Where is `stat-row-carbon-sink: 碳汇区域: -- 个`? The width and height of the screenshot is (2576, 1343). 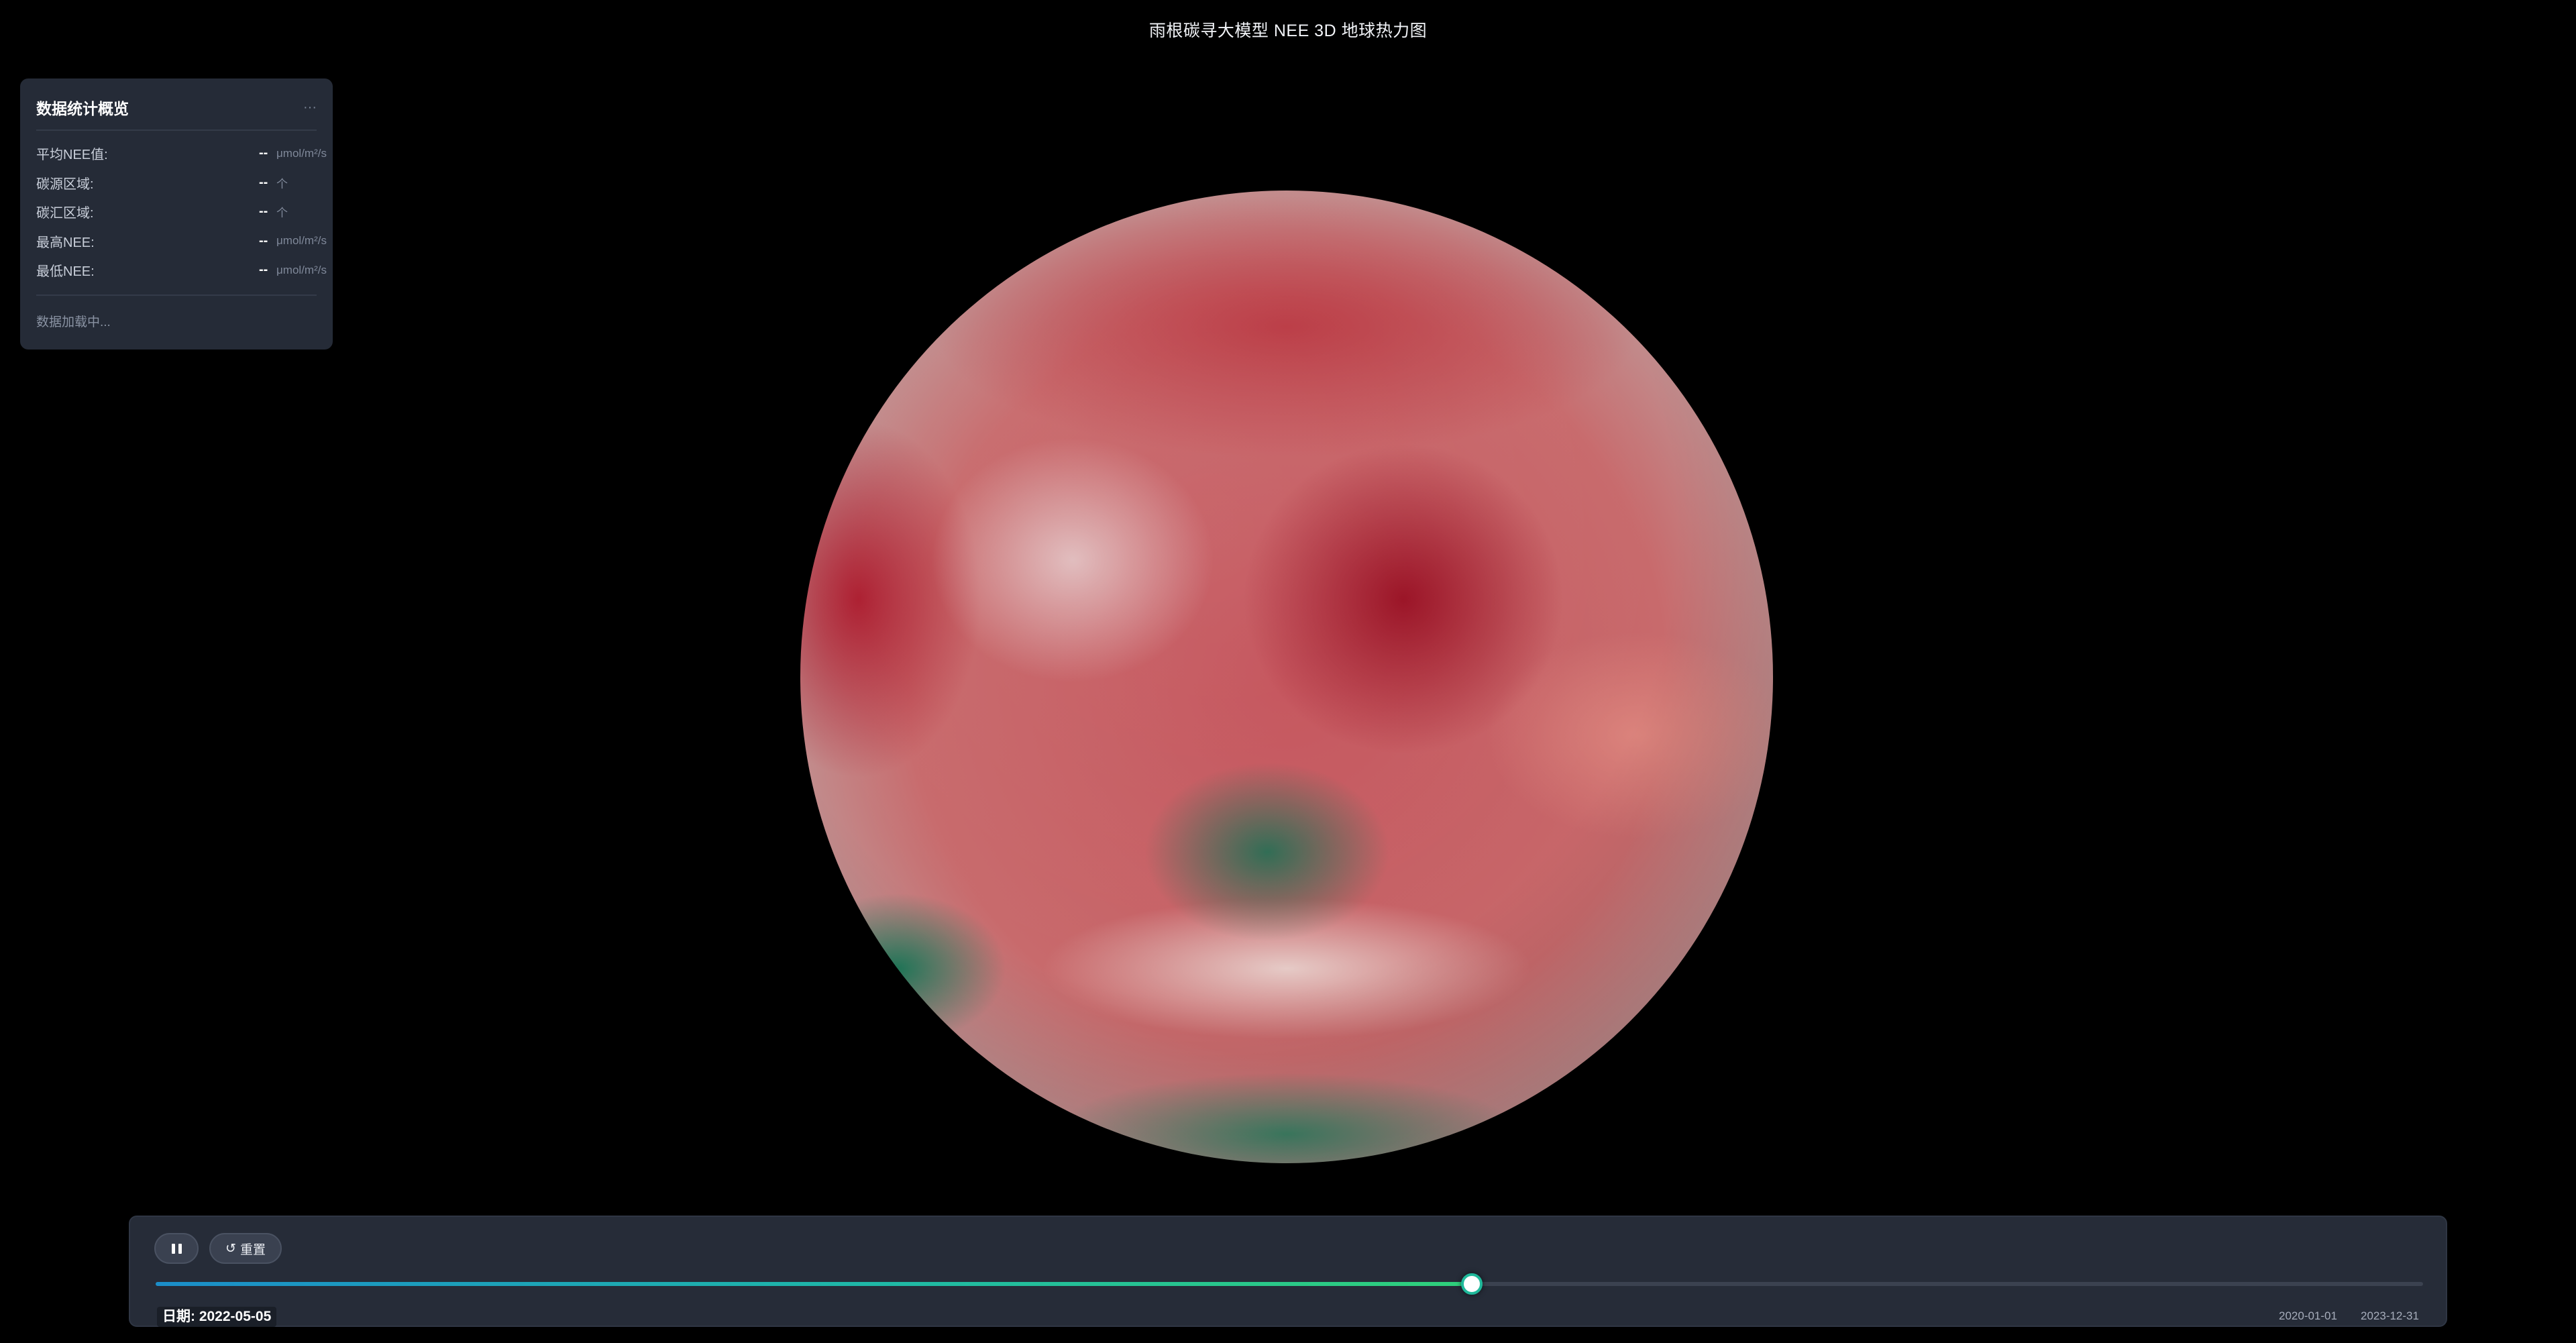
stat-row-carbon-sink: 碳汇区域: -- 个 is located at coordinates (176, 212).